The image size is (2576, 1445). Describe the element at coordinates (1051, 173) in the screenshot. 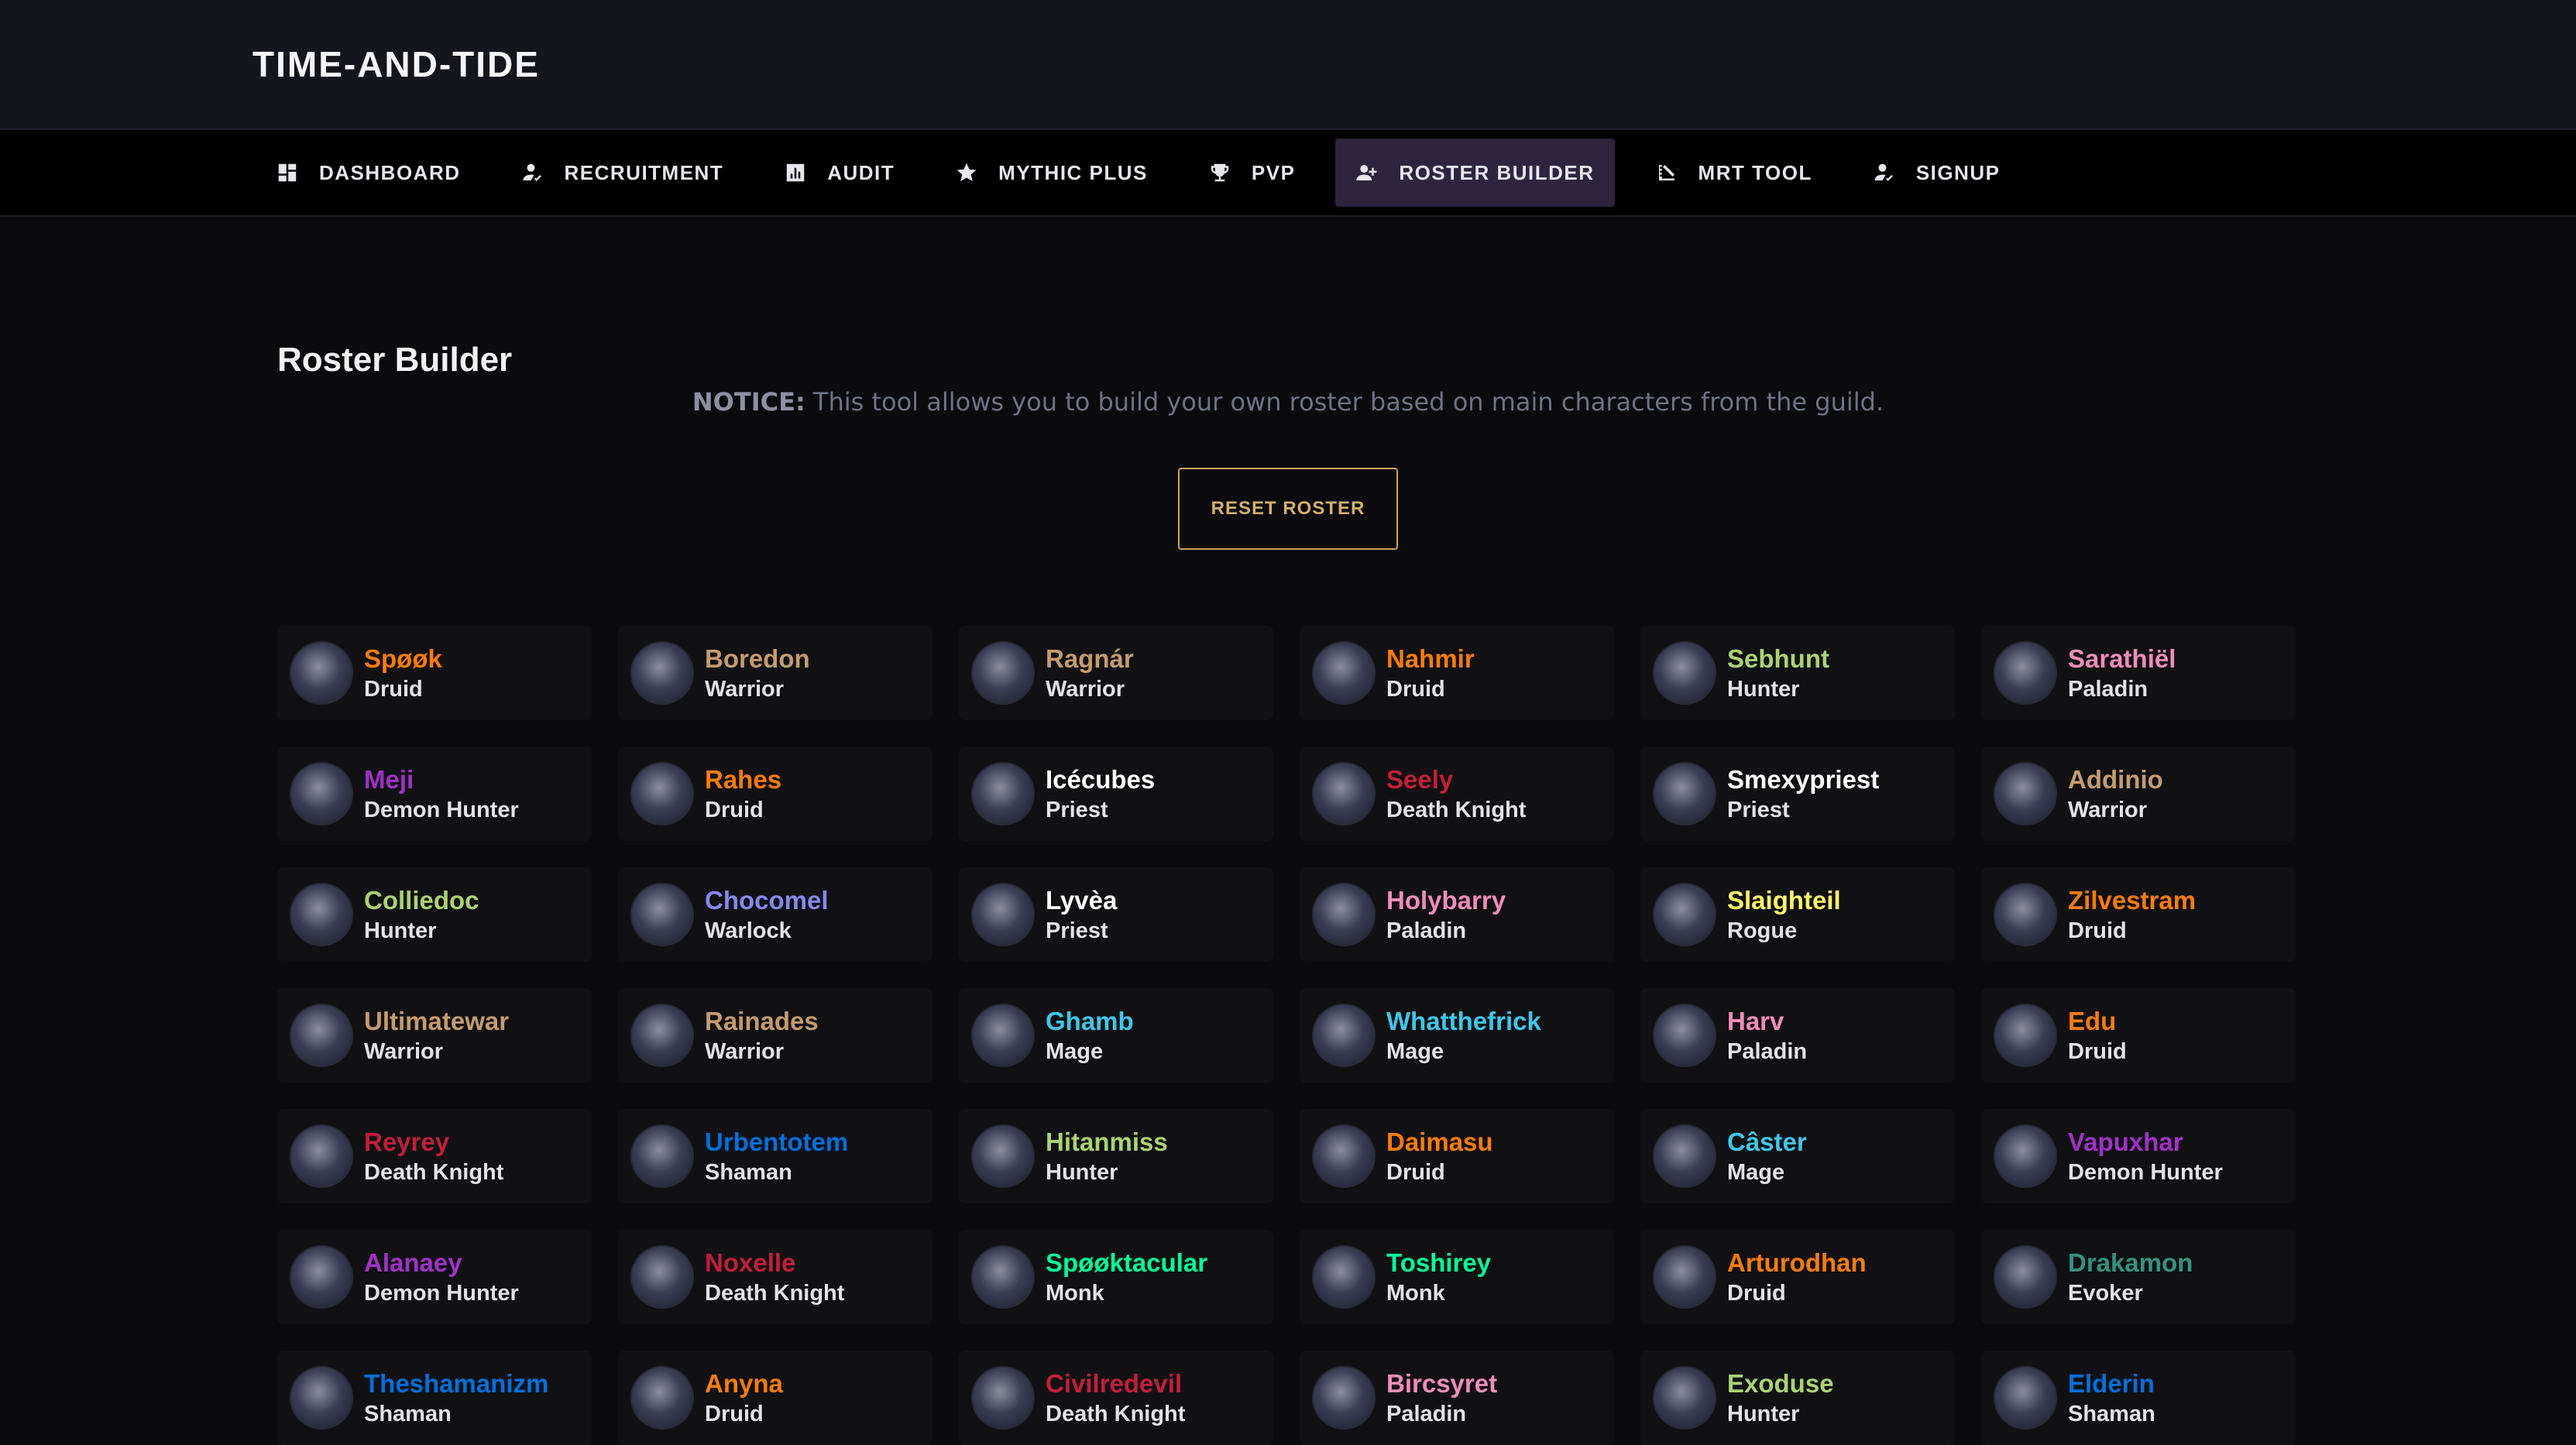

I see `nav-mythic-plus: MYTHIC PLUS` at that location.